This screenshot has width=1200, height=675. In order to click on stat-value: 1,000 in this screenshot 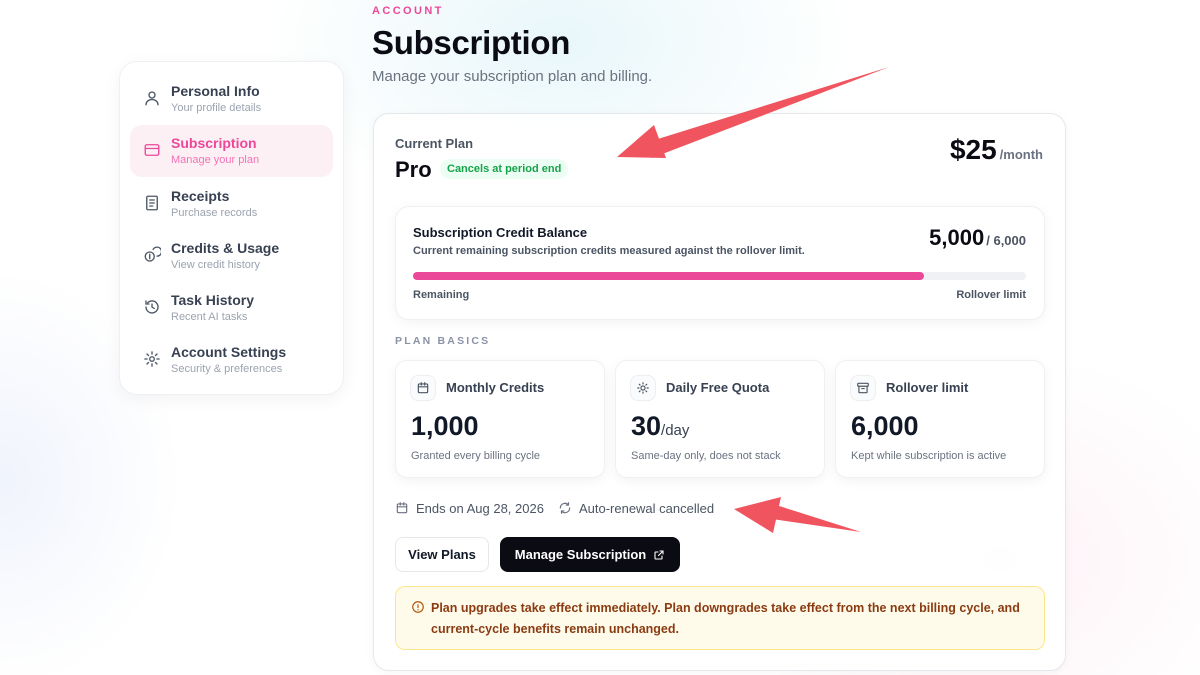, I will do `click(445, 426)`.